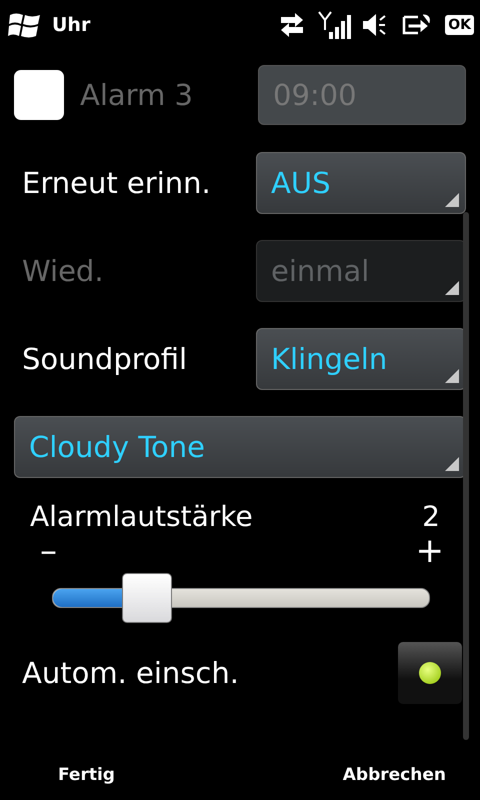 Image resolution: width=480 pixels, height=800 pixels. What do you see at coordinates (466, 476) in the screenshot?
I see `scrollbar` at bounding box center [466, 476].